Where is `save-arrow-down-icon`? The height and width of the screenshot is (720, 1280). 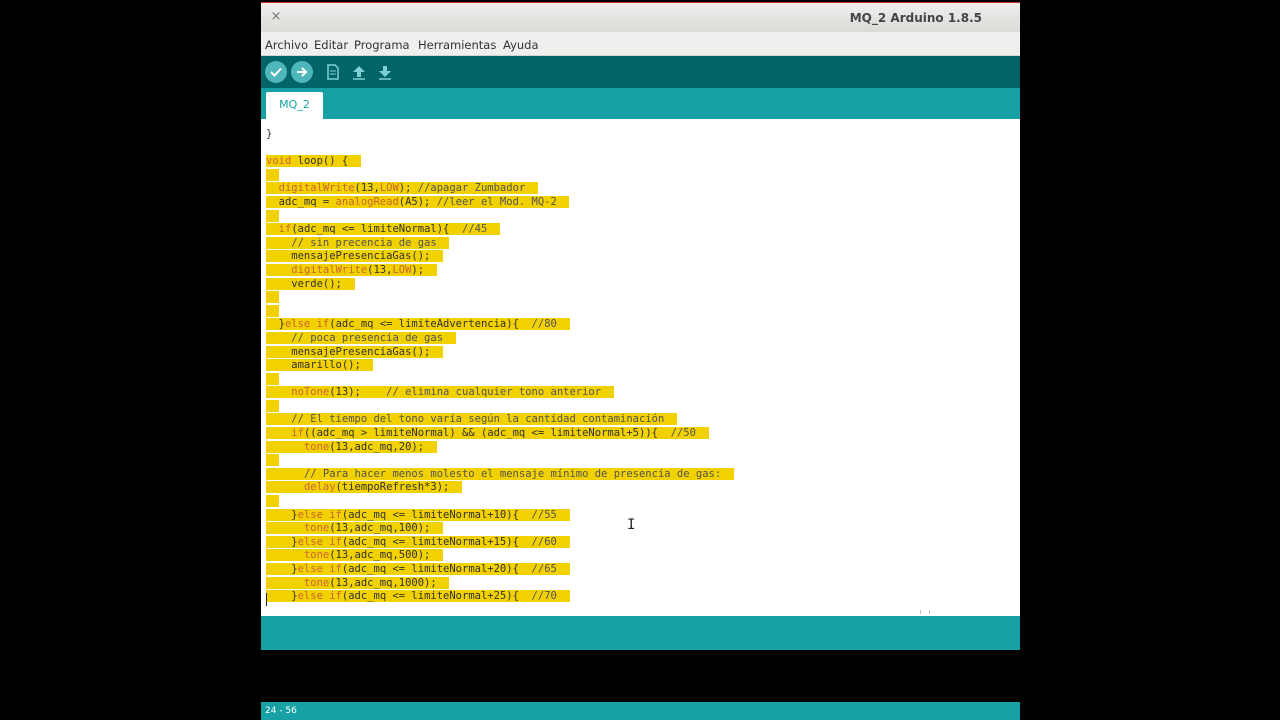 save-arrow-down-icon is located at coordinates (385, 73).